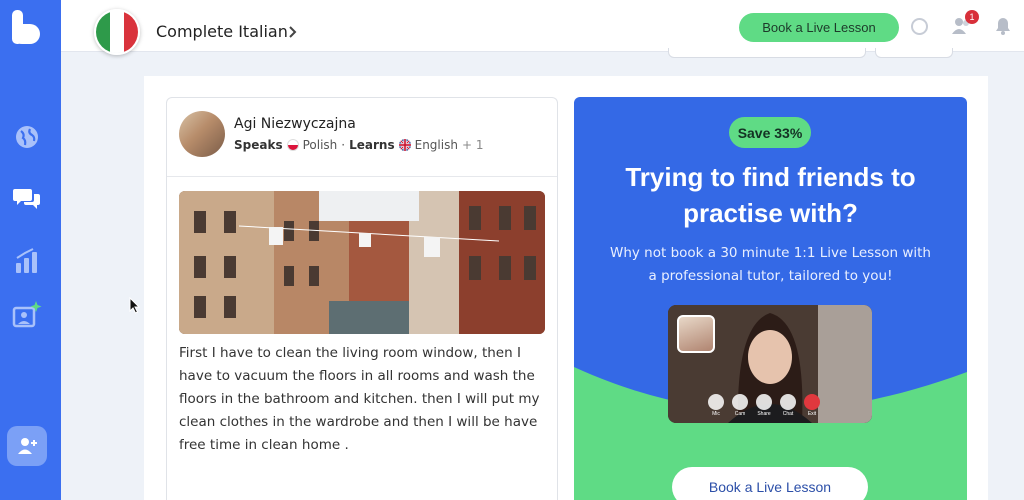  Describe the element at coordinates (292, 145) in the screenshot. I see `polish-flag-icon` at that location.